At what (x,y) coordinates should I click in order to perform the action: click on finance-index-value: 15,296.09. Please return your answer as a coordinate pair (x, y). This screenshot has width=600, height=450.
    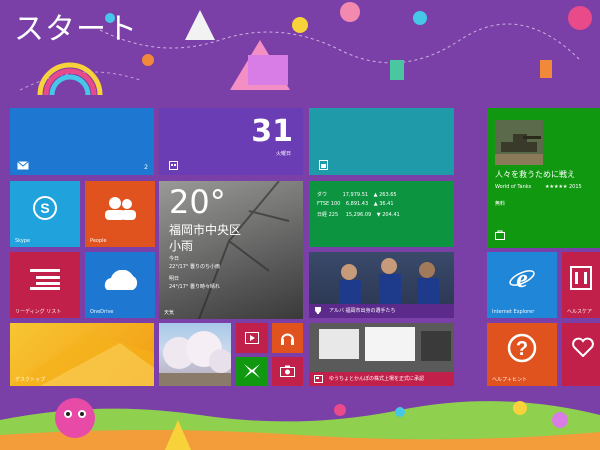
    Looking at the image, I should click on (358, 215).